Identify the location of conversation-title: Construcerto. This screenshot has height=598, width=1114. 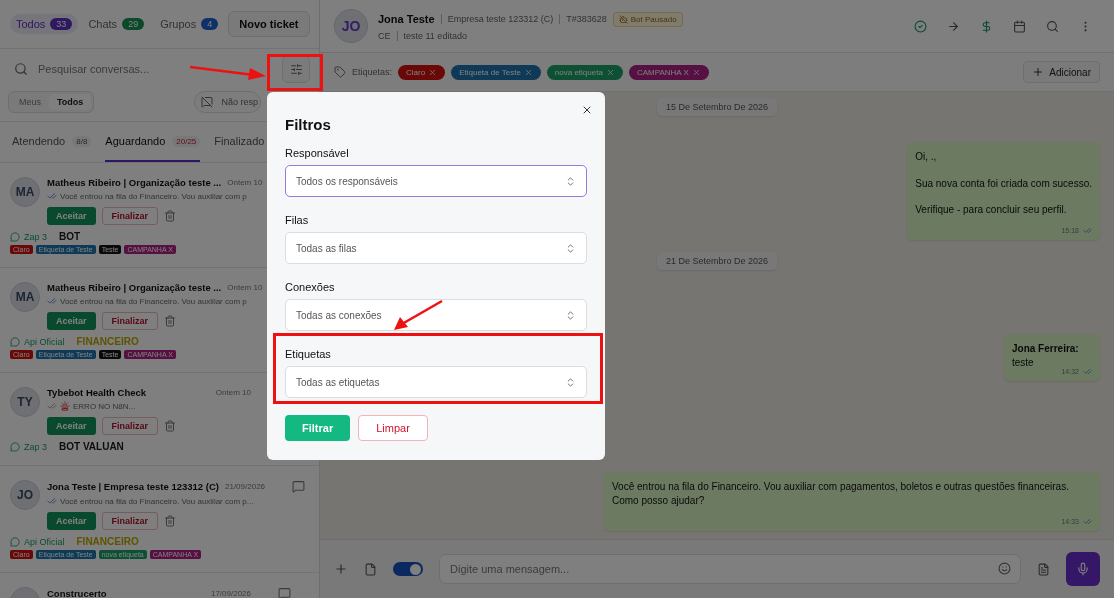
(77, 593).